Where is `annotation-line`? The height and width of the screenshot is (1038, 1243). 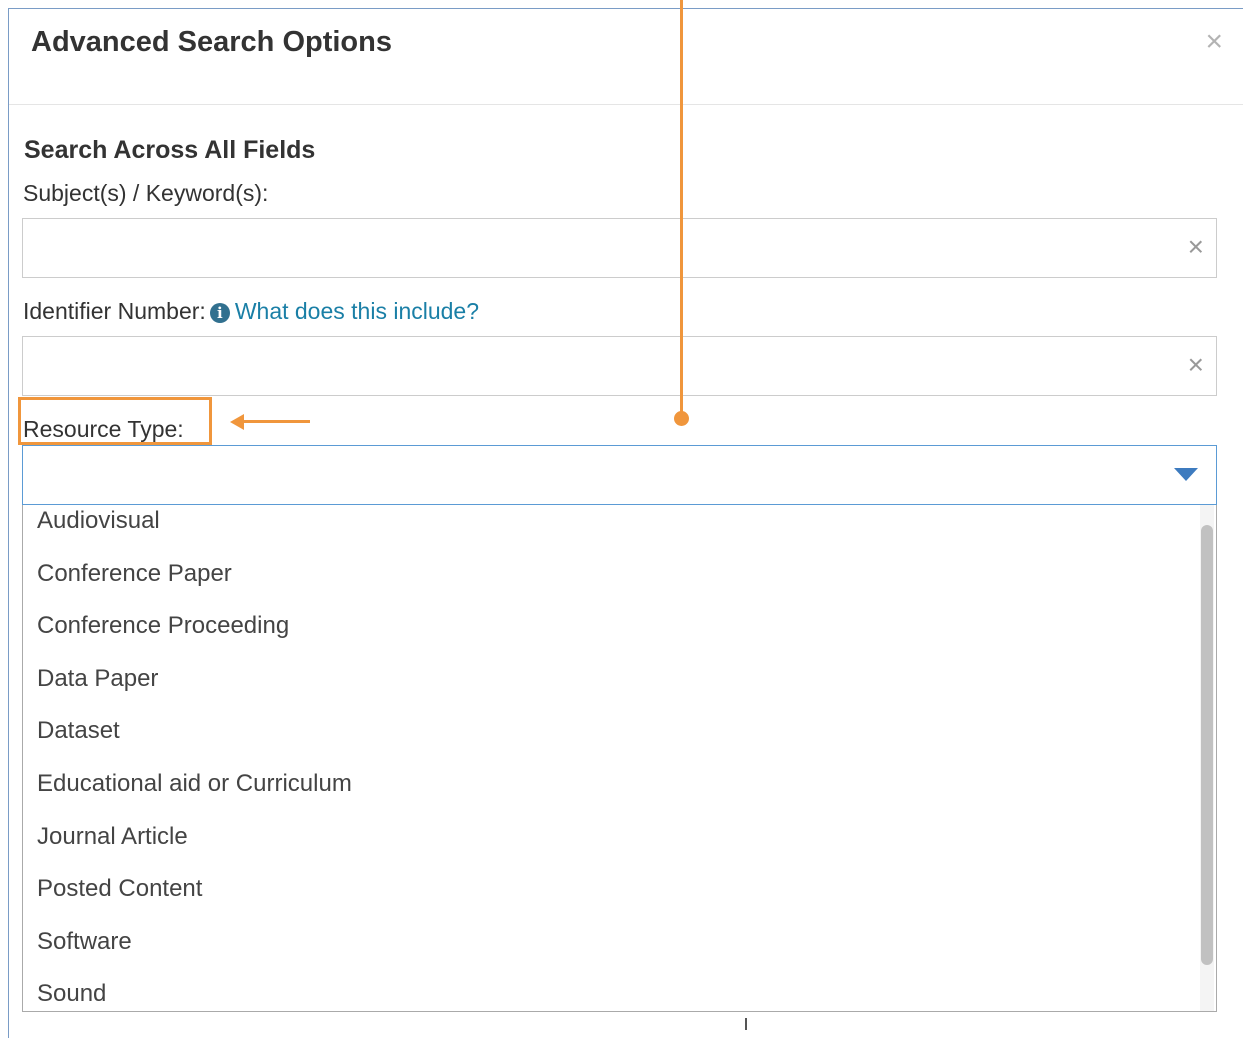 annotation-line is located at coordinates (681, 208).